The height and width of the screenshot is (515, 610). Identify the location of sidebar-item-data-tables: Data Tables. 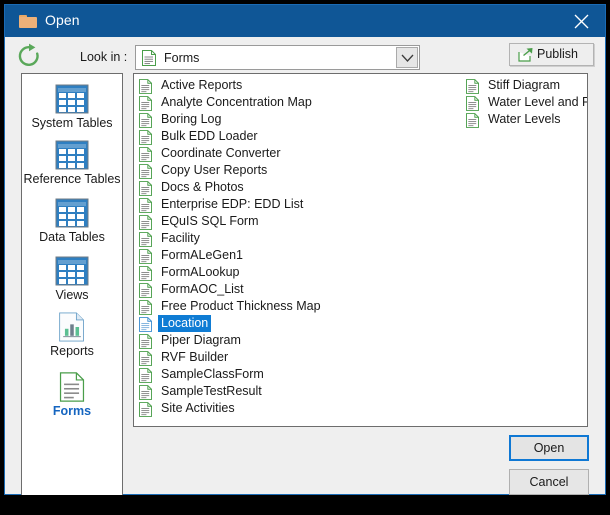
(72, 221).